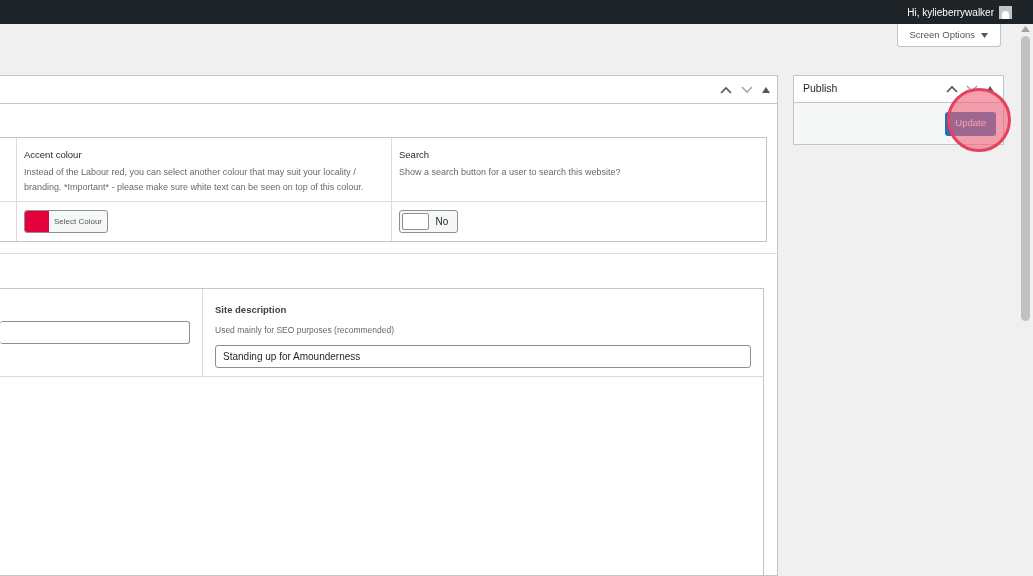 This screenshot has width=1033, height=576. Describe the element at coordinates (1025, 178) in the screenshot. I see `scrollbar-thumb` at that location.